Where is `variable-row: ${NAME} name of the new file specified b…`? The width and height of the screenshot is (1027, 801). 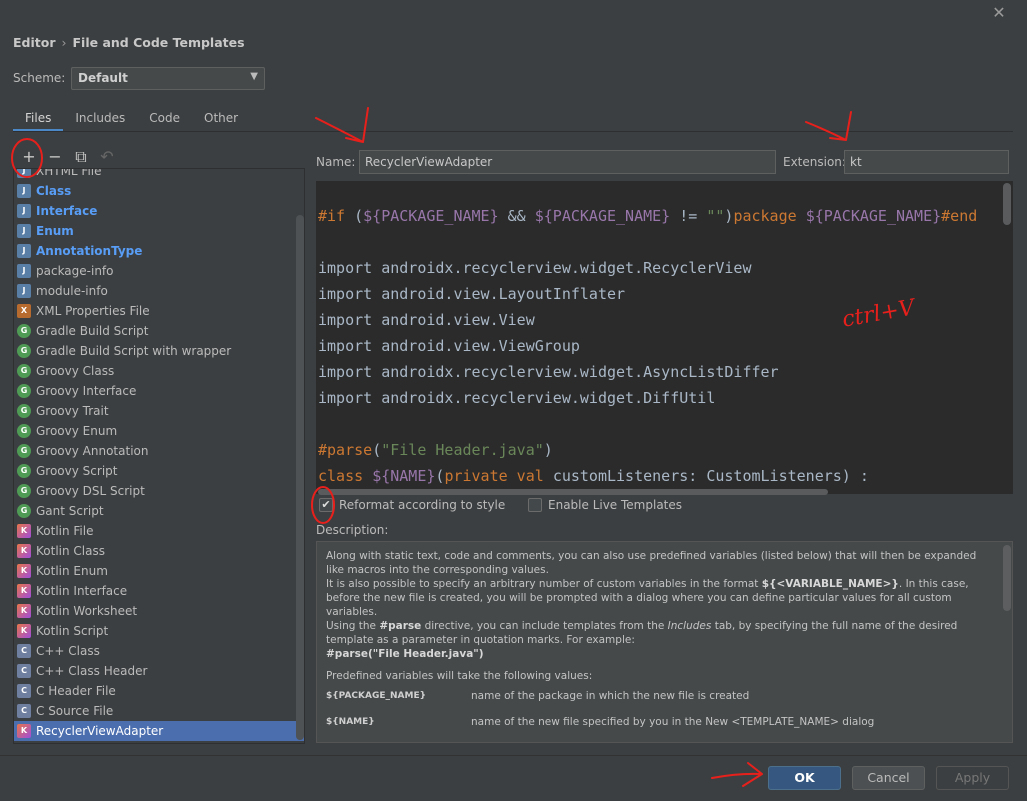 variable-row: ${NAME} name of the new file specified b… is located at coordinates (660, 722).